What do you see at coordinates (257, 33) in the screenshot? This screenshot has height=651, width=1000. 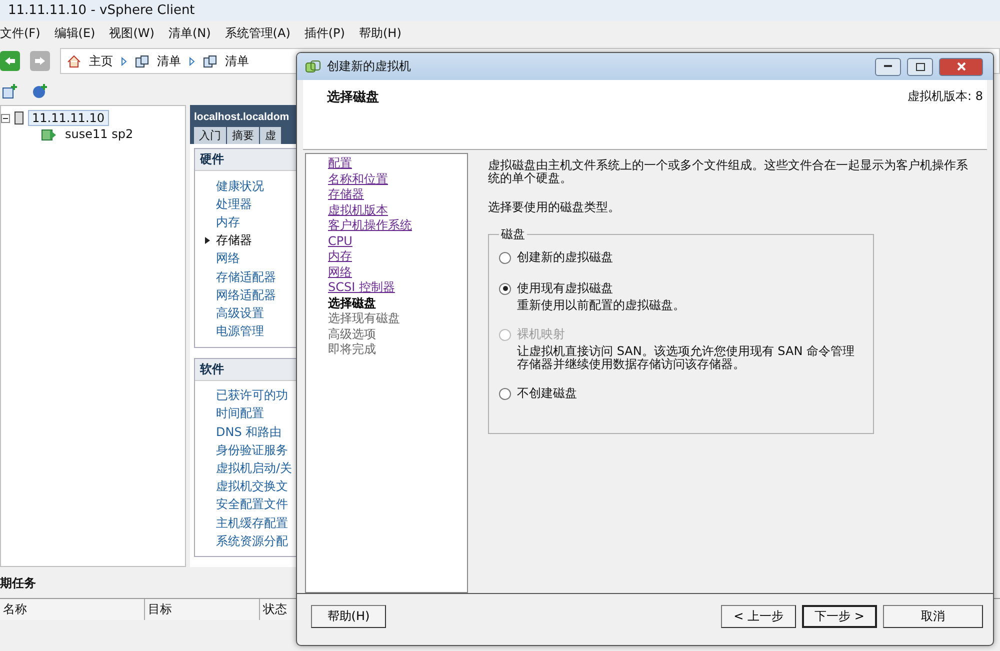 I see `menu-item: 系统管理(A)` at bounding box center [257, 33].